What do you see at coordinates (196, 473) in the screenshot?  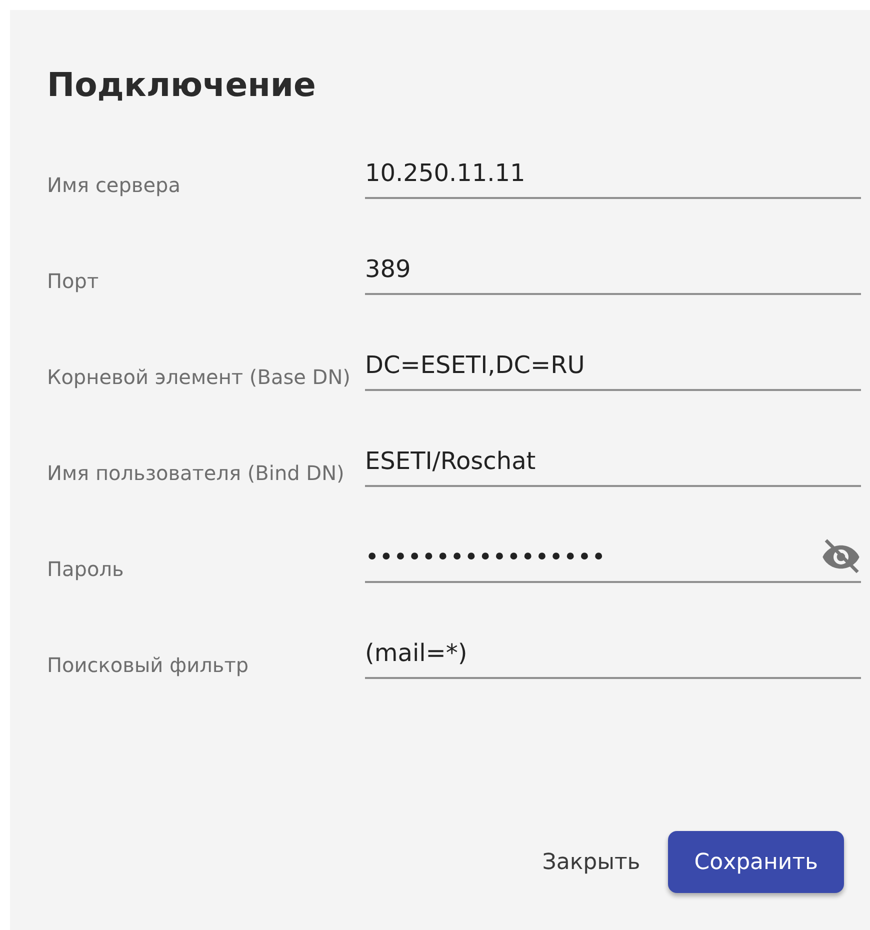 I see `field-label: Имя пользователя (Bind DN)` at bounding box center [196, 473].